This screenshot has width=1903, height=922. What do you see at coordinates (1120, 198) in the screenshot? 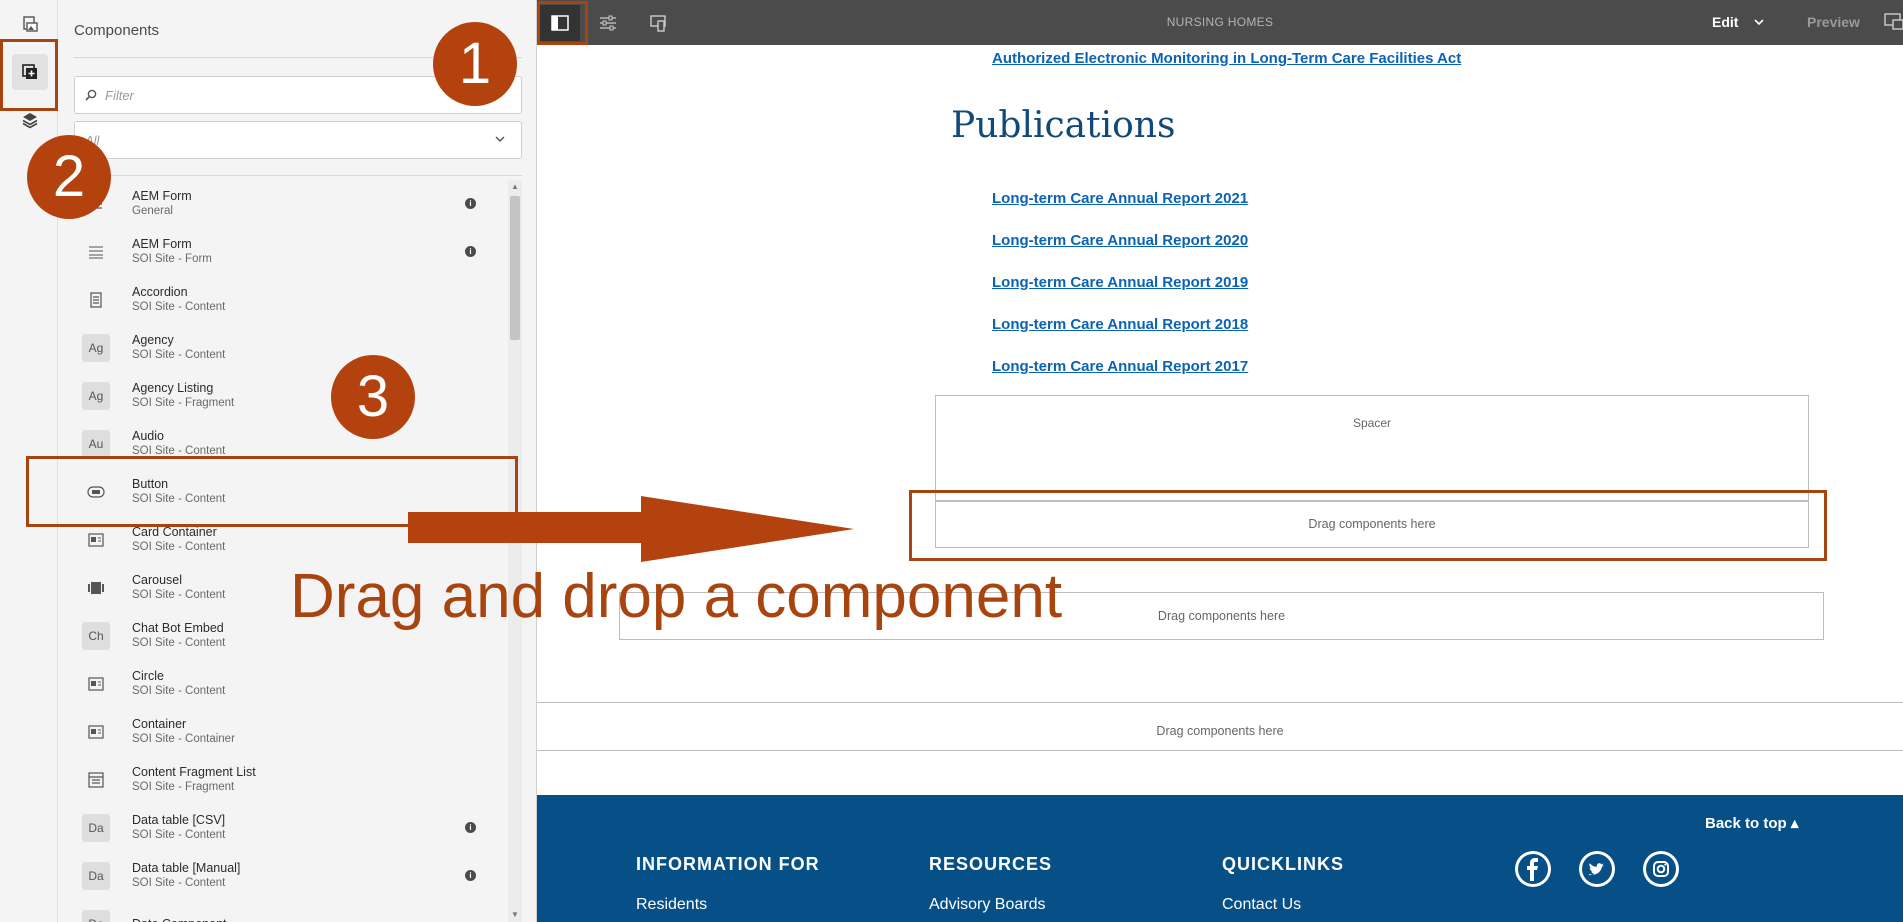
I see `report-link: Long-term Care Annual Report 2021` at bounding box center [1120, 198].